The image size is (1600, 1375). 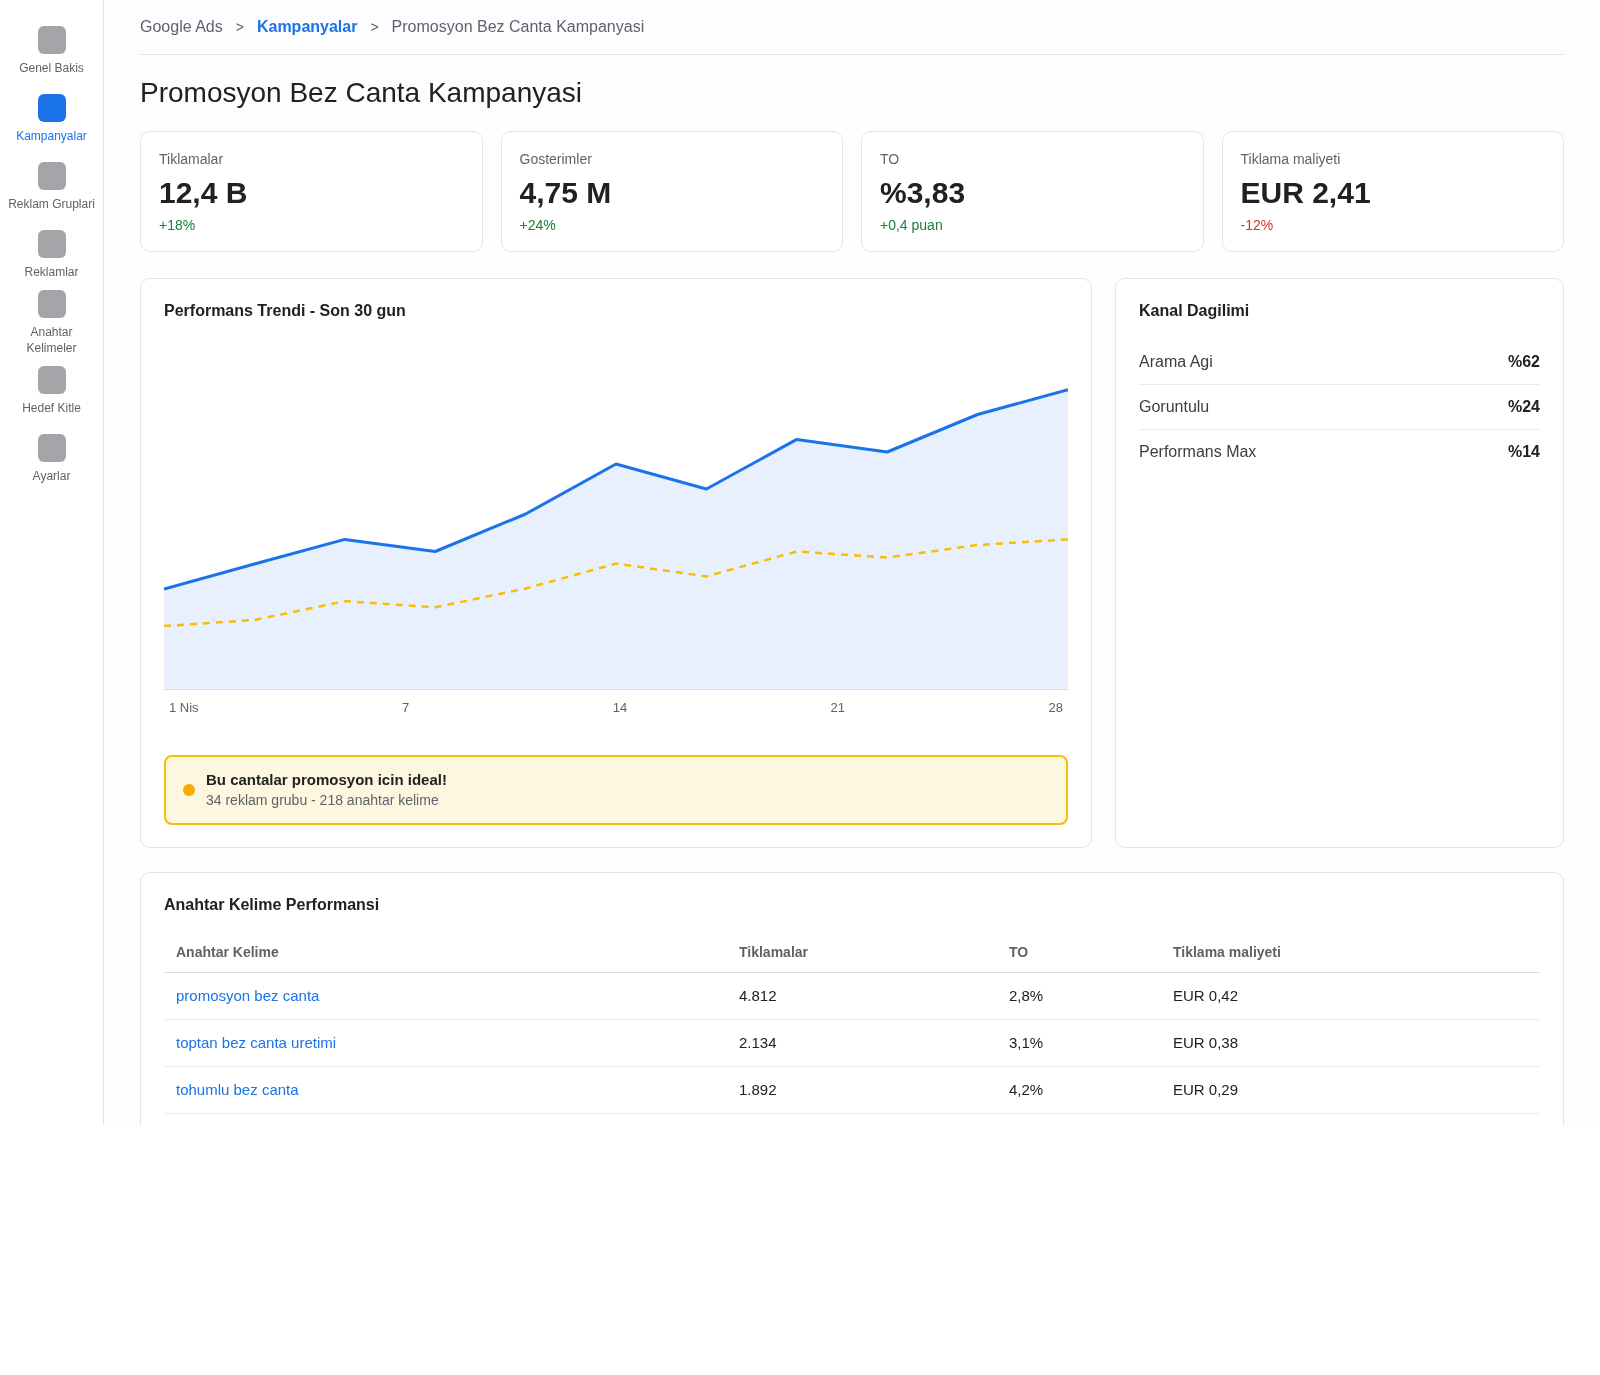 I want to click on stat-value: EUR 2,41, so click(x=1305, y=193).